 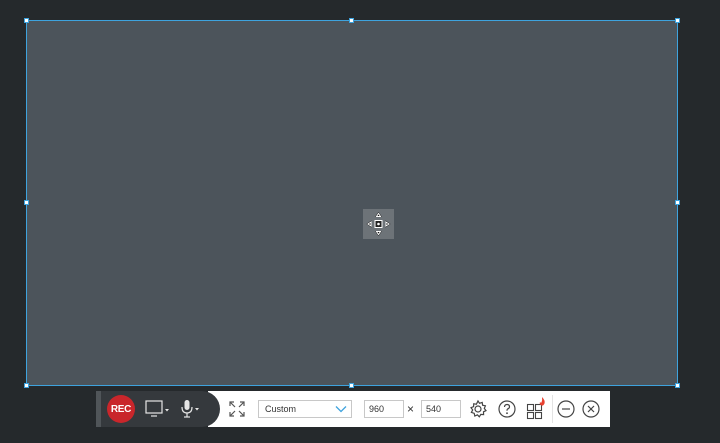 I want to click on close-button, so click(x=591, y=409).